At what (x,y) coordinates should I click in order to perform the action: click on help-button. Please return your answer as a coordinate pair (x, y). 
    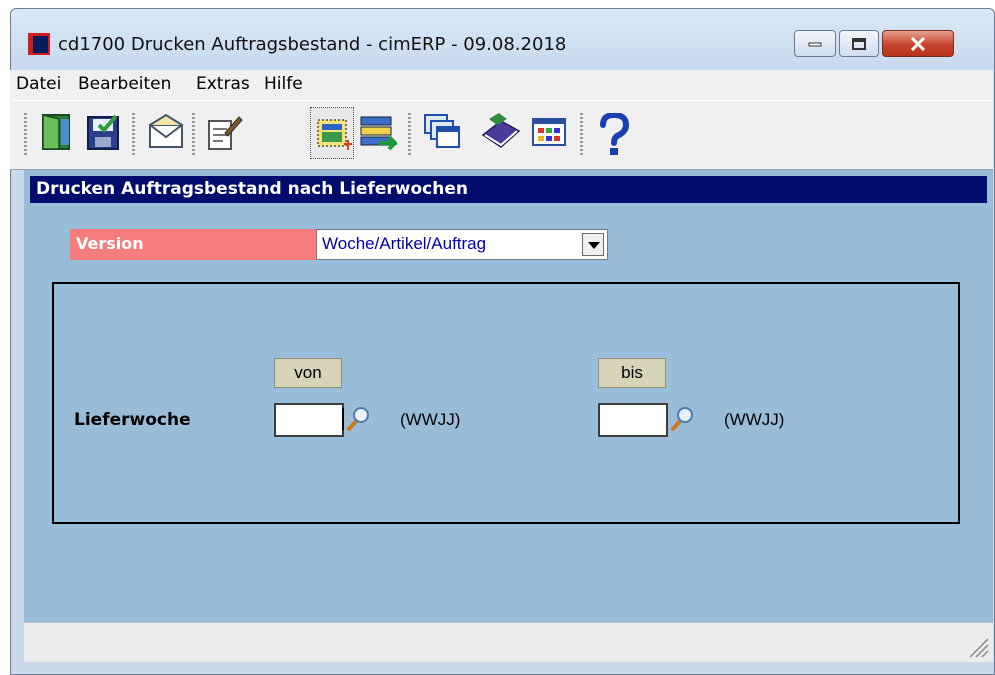
    Looking at the image, I should click on (614, 133).